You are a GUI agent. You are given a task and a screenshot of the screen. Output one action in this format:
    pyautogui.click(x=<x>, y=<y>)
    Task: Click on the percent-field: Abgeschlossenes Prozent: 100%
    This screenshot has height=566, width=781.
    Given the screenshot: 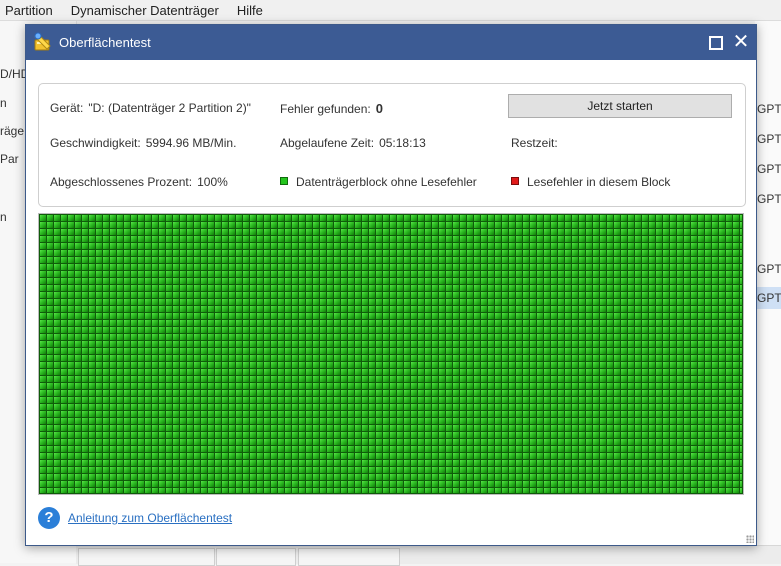 What is the action you would take?
    pyautogui.click(x=139, y=182)
    